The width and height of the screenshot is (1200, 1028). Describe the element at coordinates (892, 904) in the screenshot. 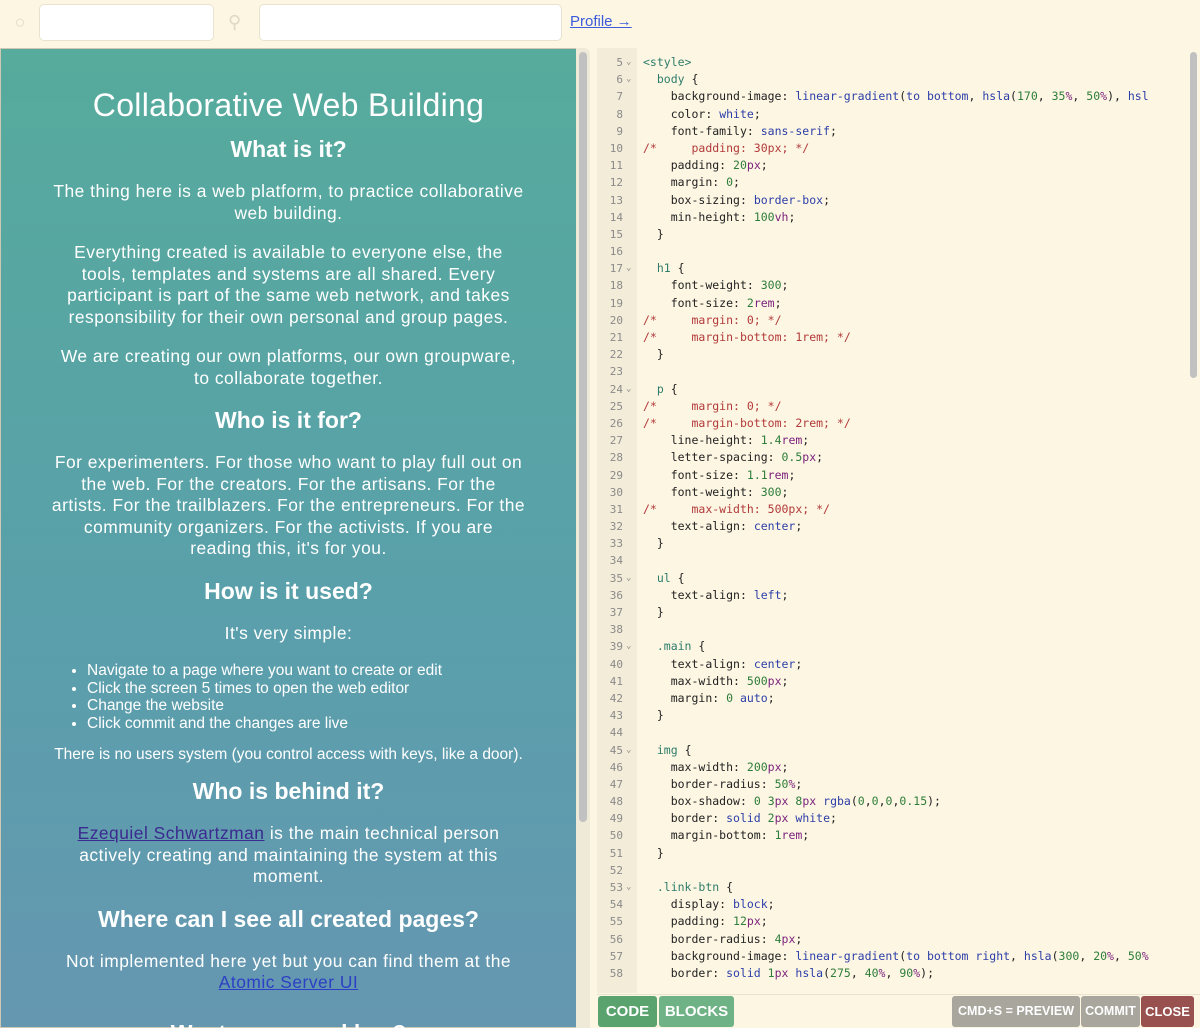

I see `code-line: 54 display: block;` at that location.